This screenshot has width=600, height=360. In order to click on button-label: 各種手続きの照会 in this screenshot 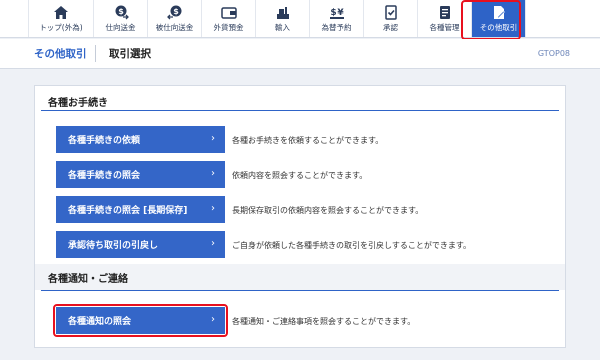, I will do `click(104, 176)`.